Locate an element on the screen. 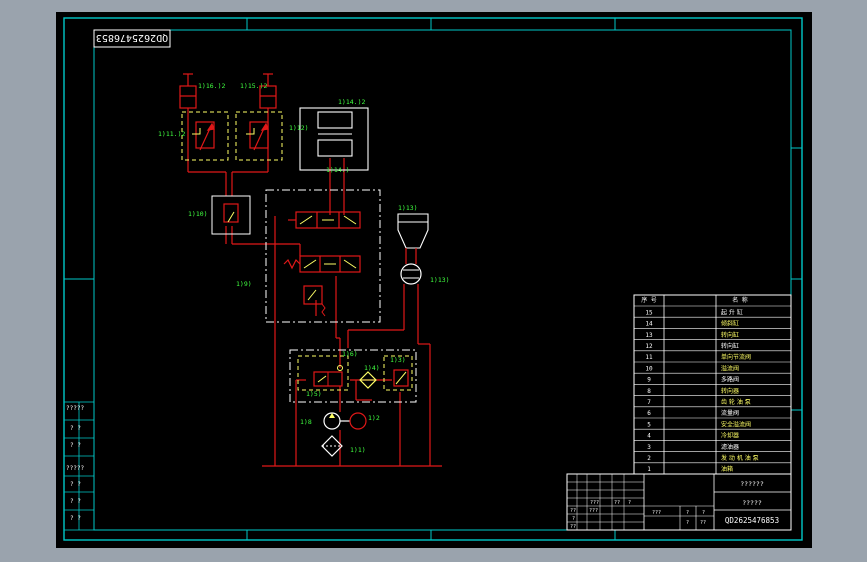  bom-row-name: 流量阀 is located at coordinates (730, 413).